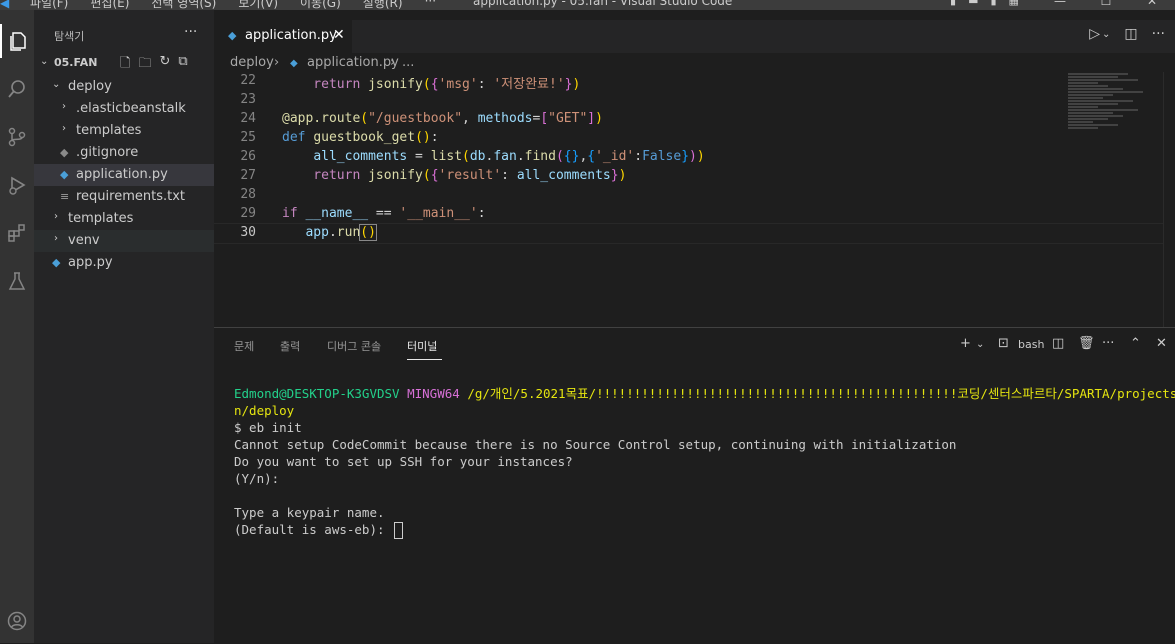 This screenshot has height=644, width=1175. I want to click on search-icon, so click(17, 89).